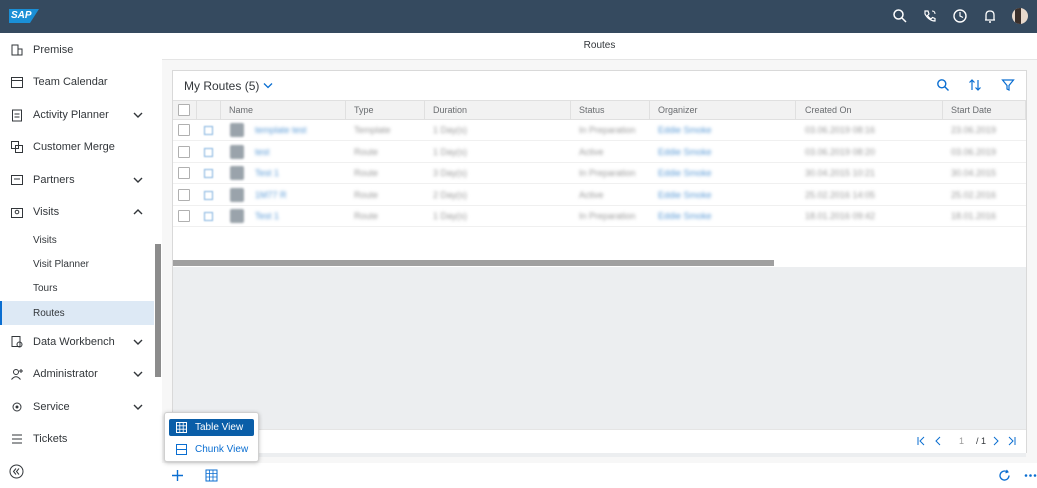 The width and height of the screenshot is (1037, 488). What do you see at coordinates (723, 110) in the screenshot?
I see `column-header-organizer: Organizer` at bounding box center [723, 110].